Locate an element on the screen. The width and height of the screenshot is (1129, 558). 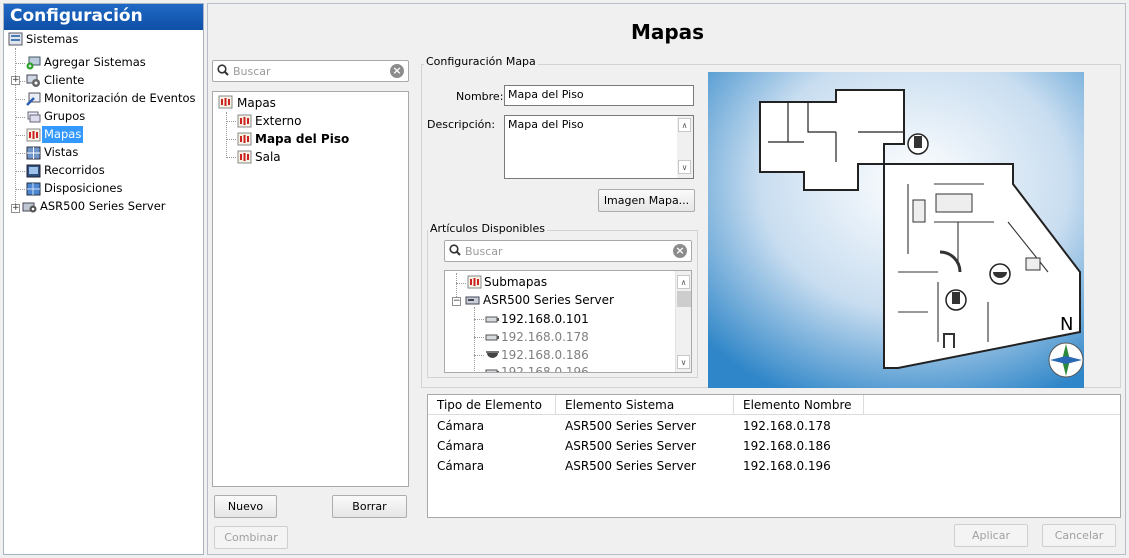
expand-cliente-icon: + is located at coordinates (15, 80).